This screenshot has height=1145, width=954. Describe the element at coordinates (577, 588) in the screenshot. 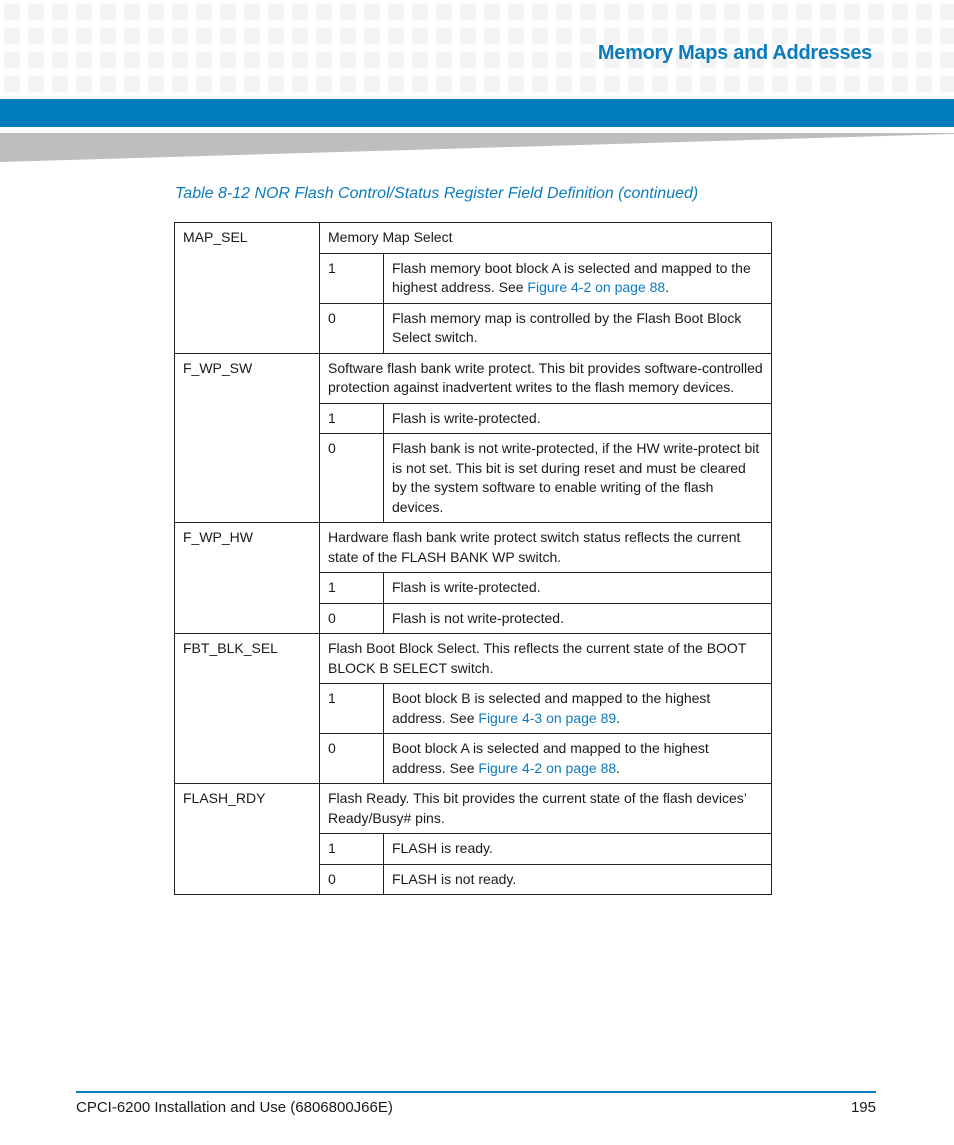

I see `bit-meaning: Flash is write-protected.` at that location.